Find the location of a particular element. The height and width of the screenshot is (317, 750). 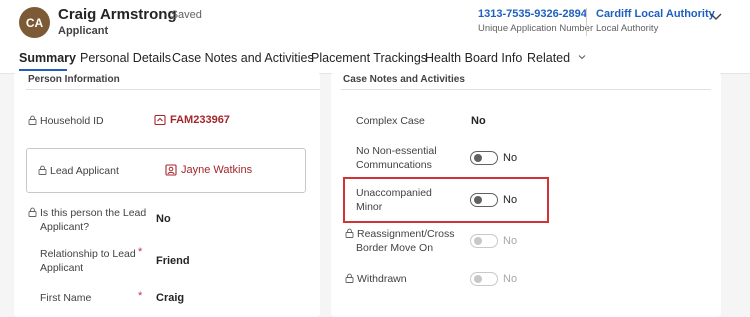

active-tab-indicator is located at coordinates (43, 70).